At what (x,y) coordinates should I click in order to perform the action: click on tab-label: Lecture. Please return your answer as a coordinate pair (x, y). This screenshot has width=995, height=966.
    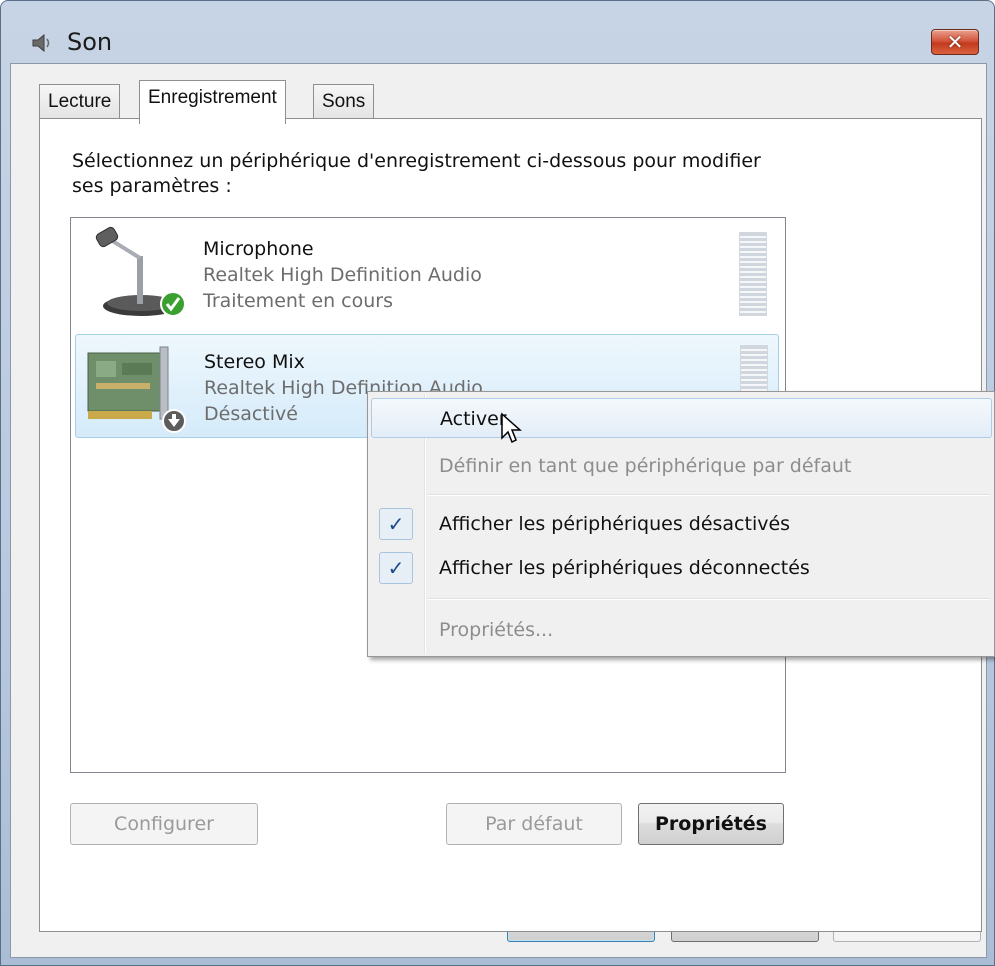
    Looking at the image, I should click on (80, 101).